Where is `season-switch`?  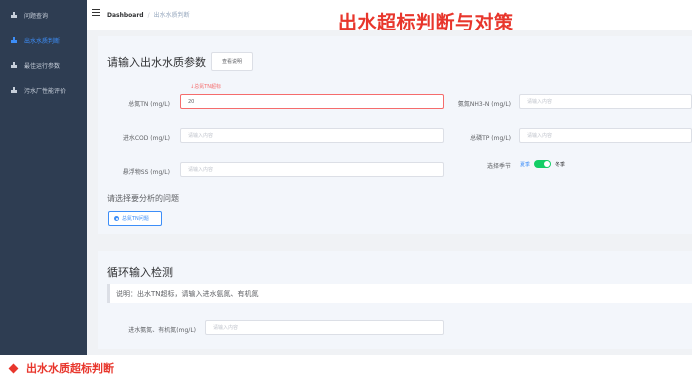
season-switch is located at coordinates (543, 164).